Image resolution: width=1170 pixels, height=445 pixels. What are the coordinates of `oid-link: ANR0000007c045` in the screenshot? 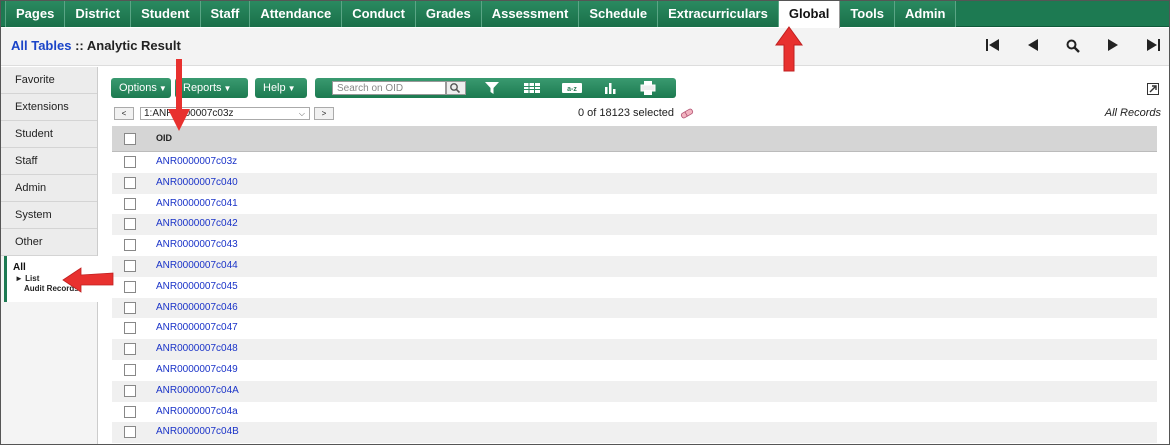 It's located at (197, 286).